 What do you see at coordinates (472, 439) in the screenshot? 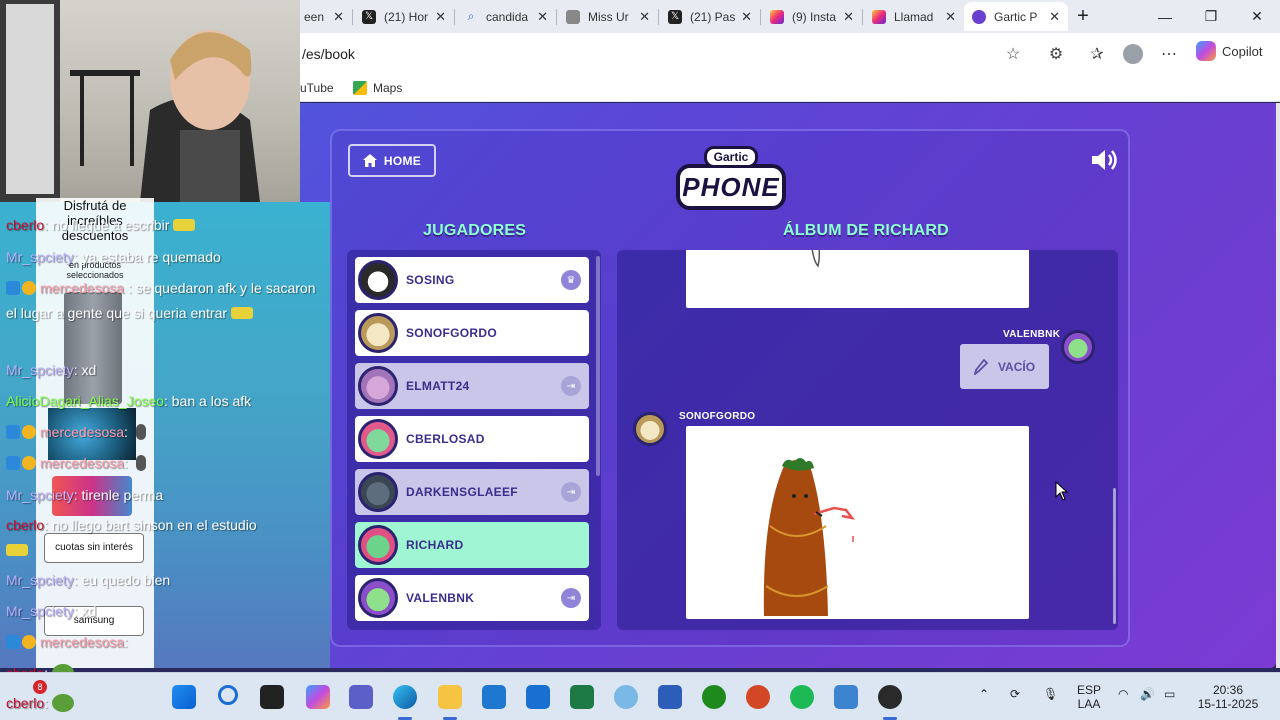
I see `player-cberlosad: CBERLOSAD` at bounding box center [472, 439].